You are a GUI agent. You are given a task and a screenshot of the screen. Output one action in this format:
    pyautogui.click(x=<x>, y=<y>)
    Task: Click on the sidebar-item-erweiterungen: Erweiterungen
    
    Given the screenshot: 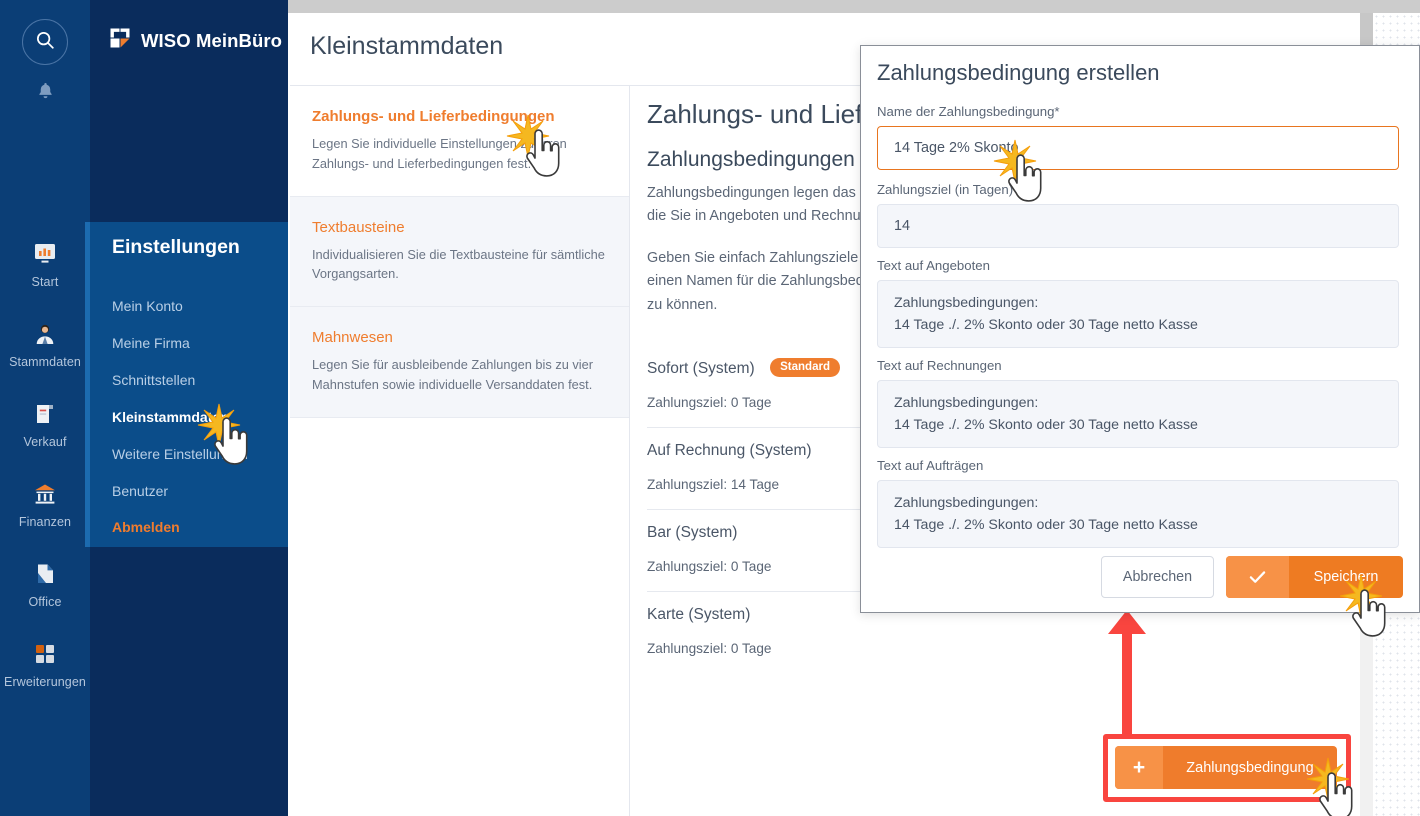 What is the action you would take?
    pyautogui.click(x=45, y=675)
    